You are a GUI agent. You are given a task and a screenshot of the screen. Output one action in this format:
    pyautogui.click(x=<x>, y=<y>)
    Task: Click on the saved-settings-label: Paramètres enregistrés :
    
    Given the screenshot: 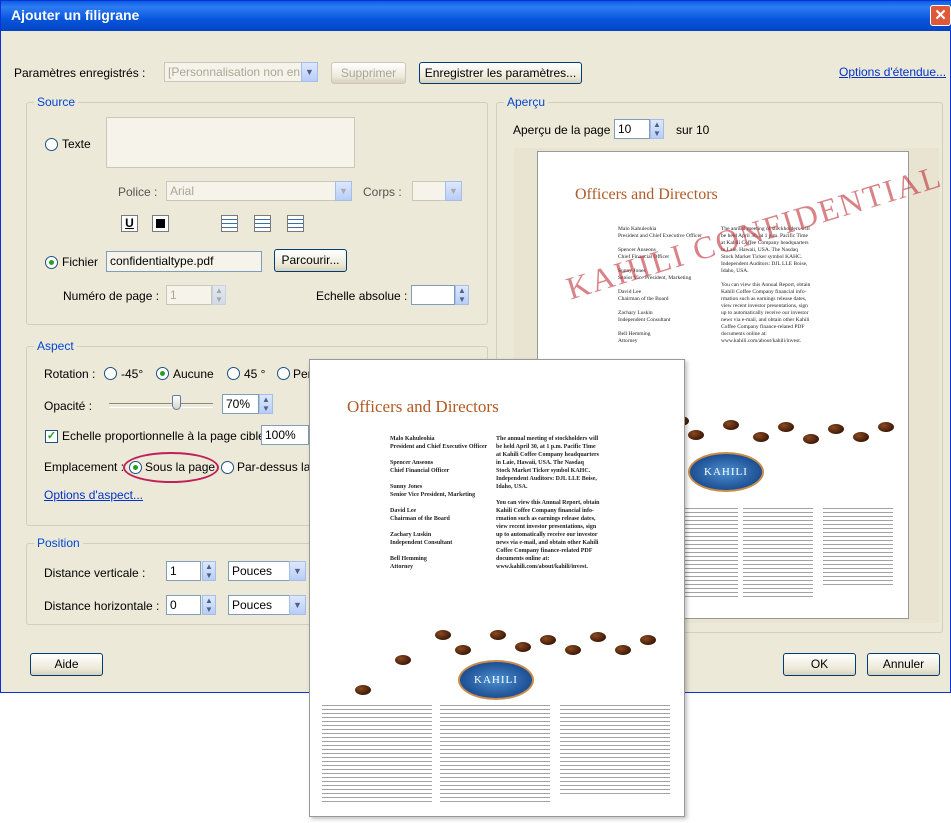 What is the action you would take?
    pyautogui.click(x=80, y=73)
    